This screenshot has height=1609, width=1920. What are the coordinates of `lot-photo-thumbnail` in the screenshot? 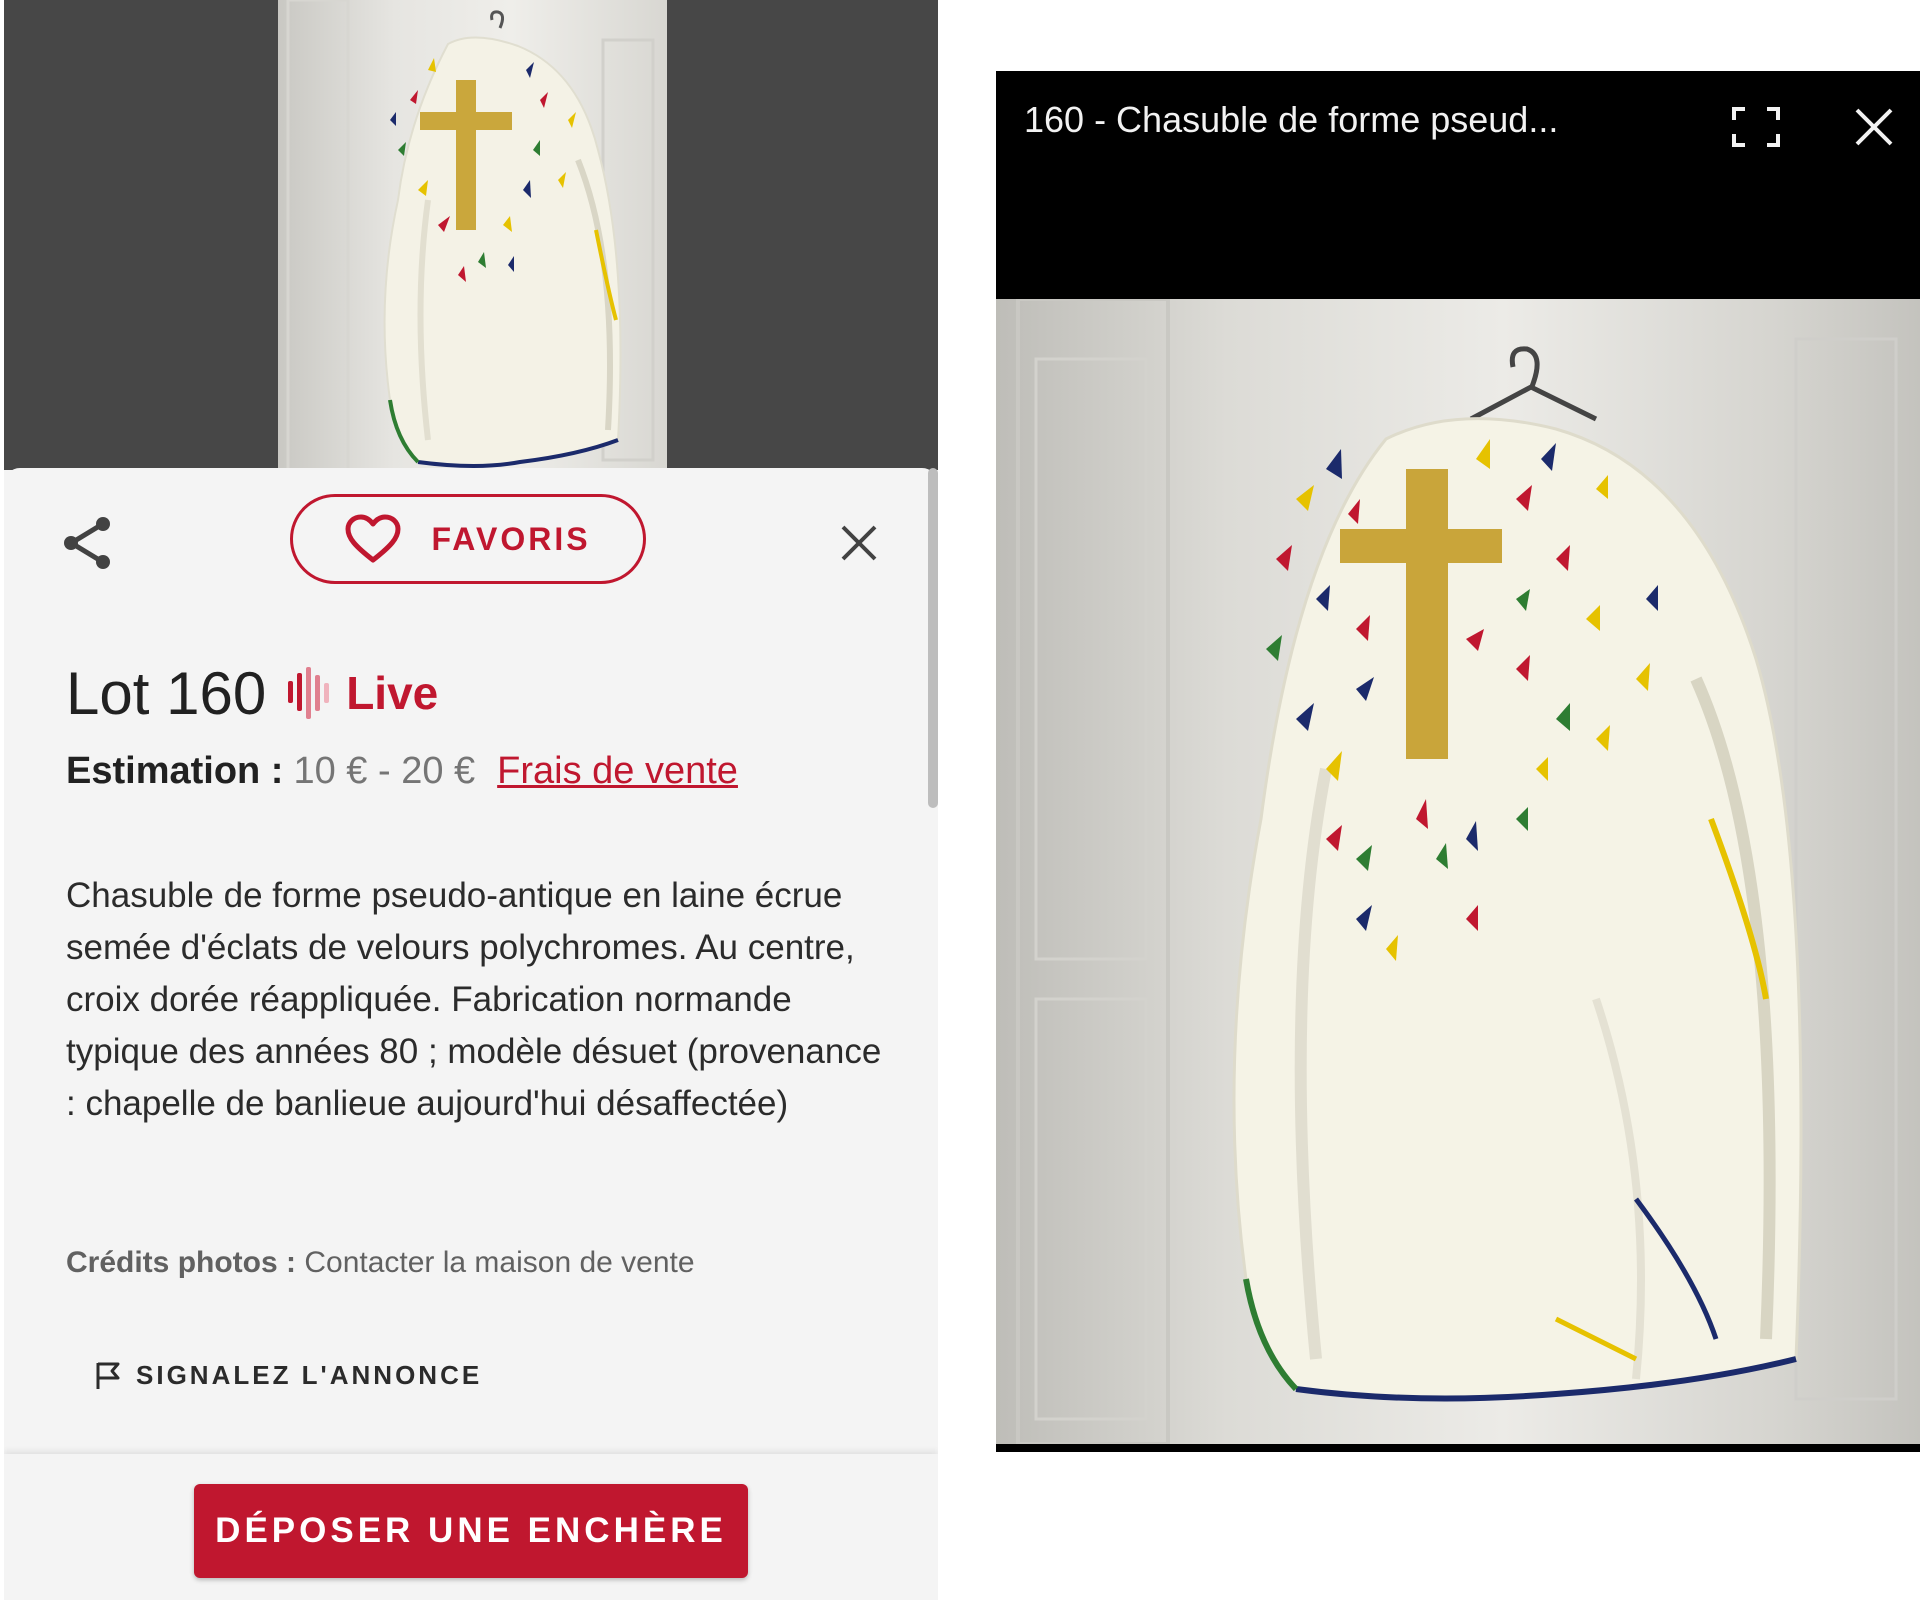 It's located at (472, 235).